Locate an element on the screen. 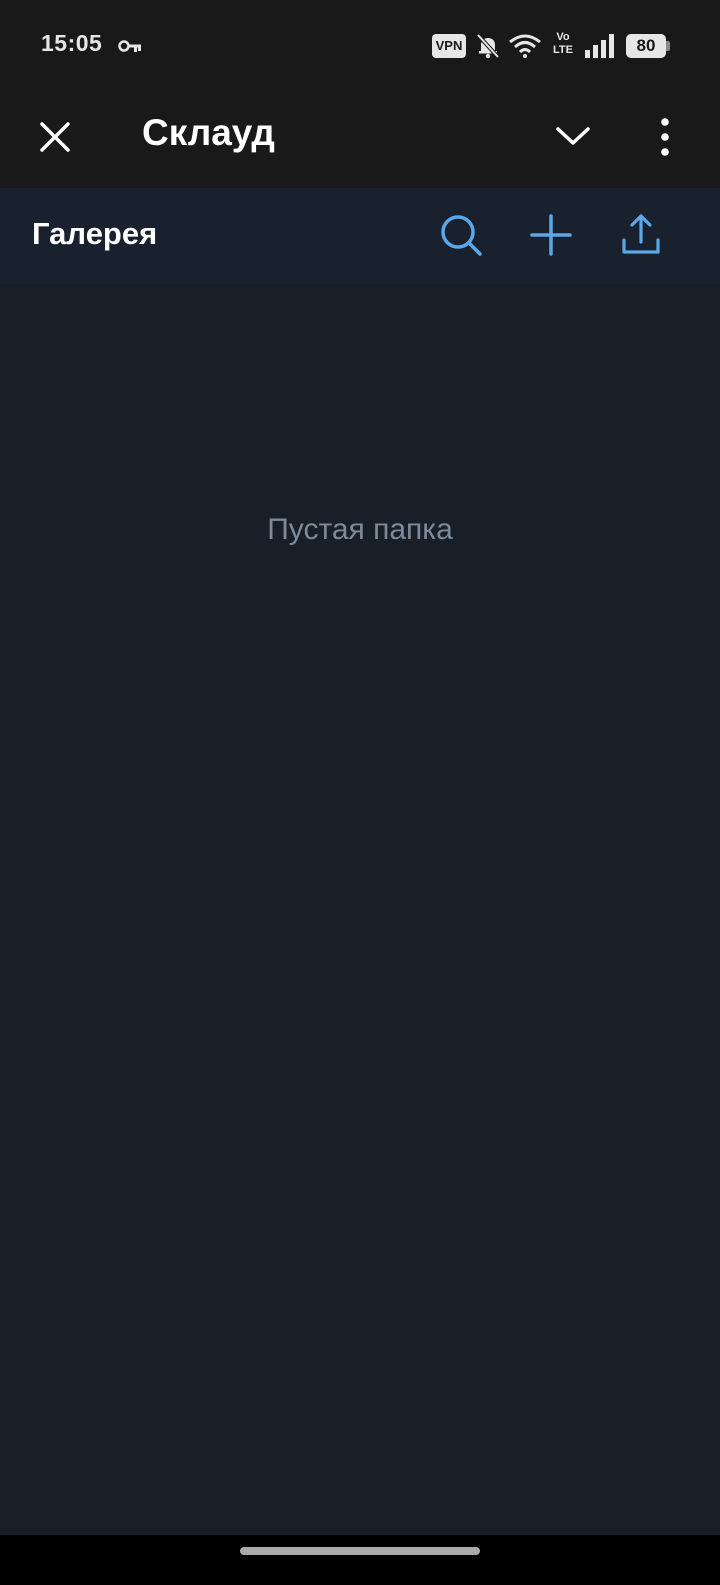  home-indicator is located at coordinates (360, 1551).